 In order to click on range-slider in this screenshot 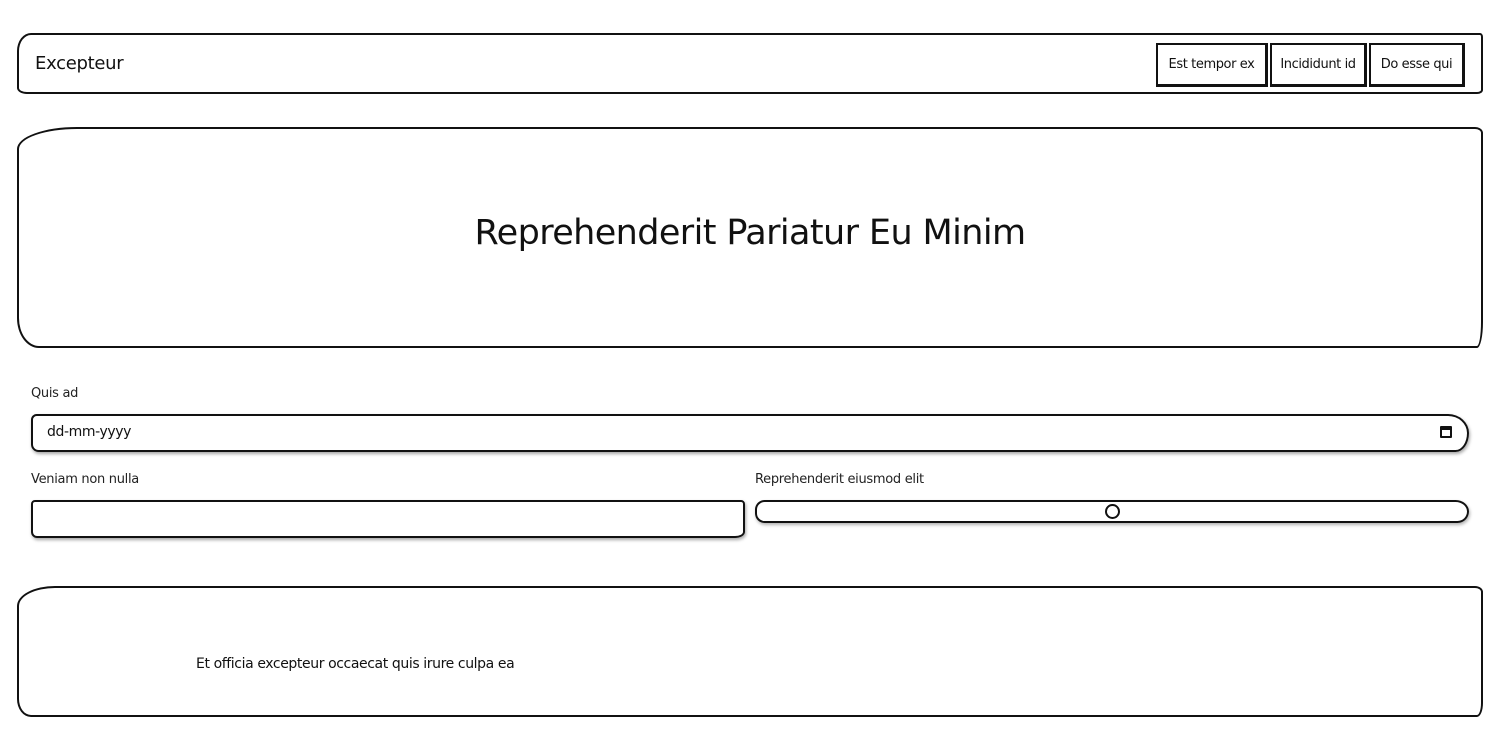, I will do `click(1112, 511)`.